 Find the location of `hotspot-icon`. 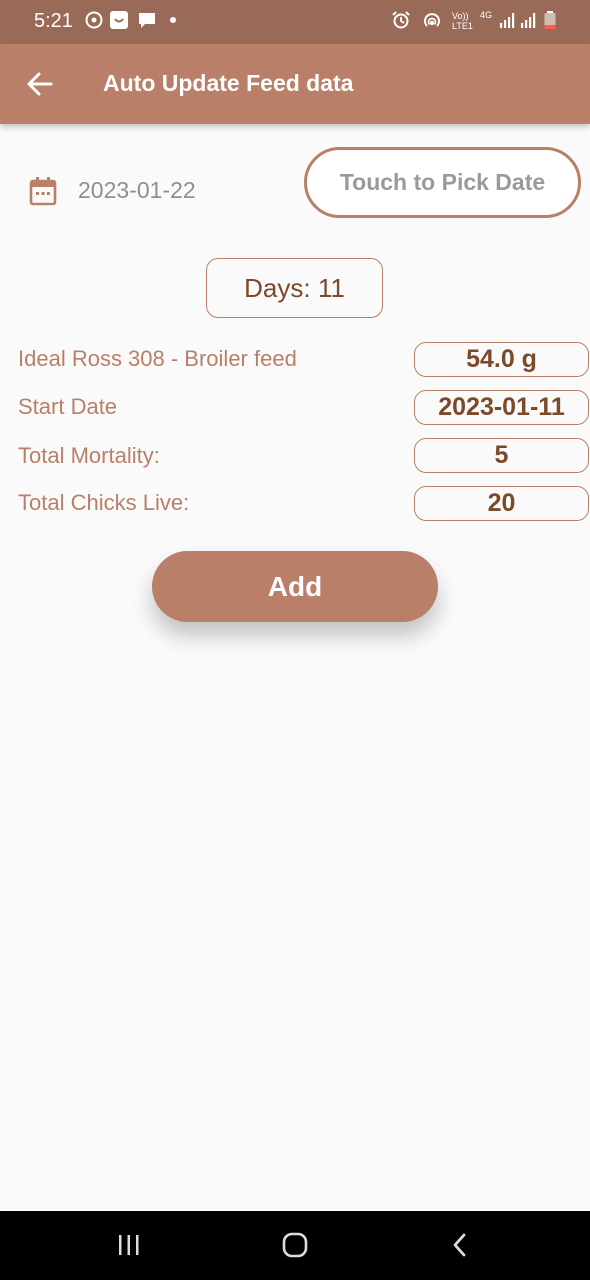

hotspot-icon is located at coordinates (432, 23).